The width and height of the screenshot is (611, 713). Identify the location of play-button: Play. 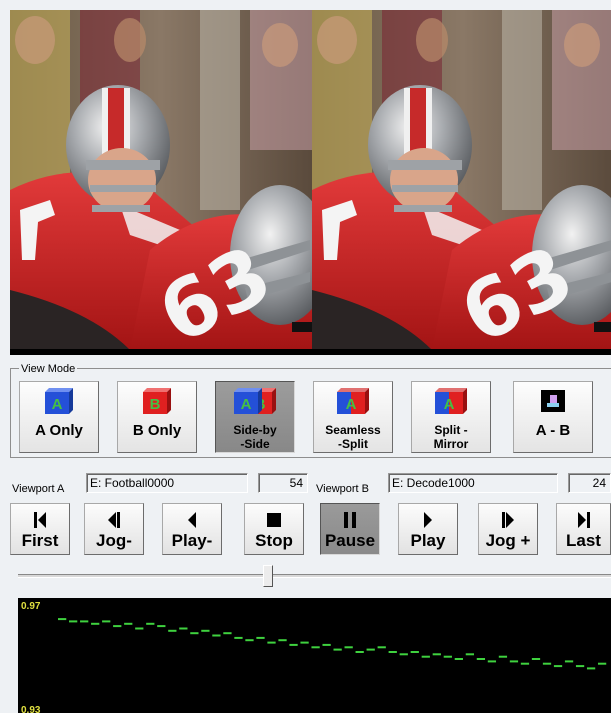
(428, 529).